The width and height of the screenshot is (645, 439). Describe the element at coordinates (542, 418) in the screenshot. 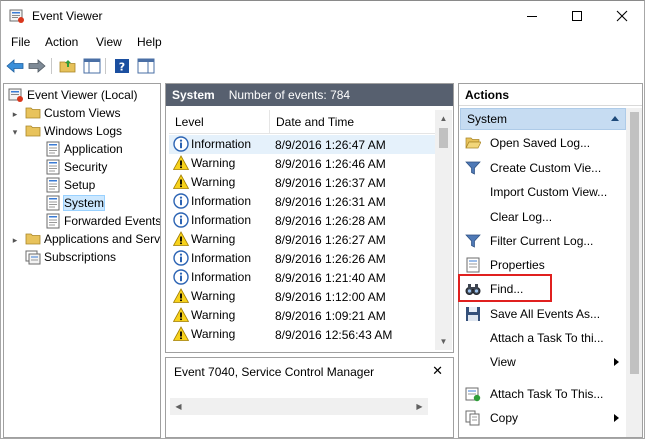

I see `action-copy: Copy` at that location.